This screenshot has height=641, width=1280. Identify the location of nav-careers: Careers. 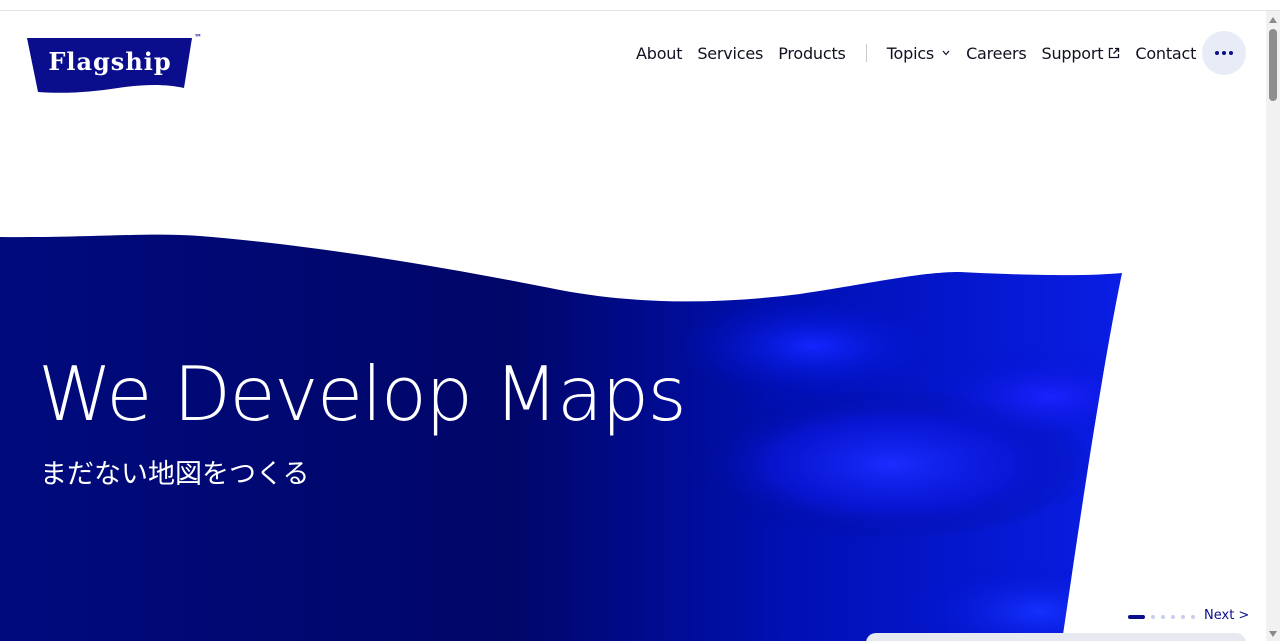
(996, 53).